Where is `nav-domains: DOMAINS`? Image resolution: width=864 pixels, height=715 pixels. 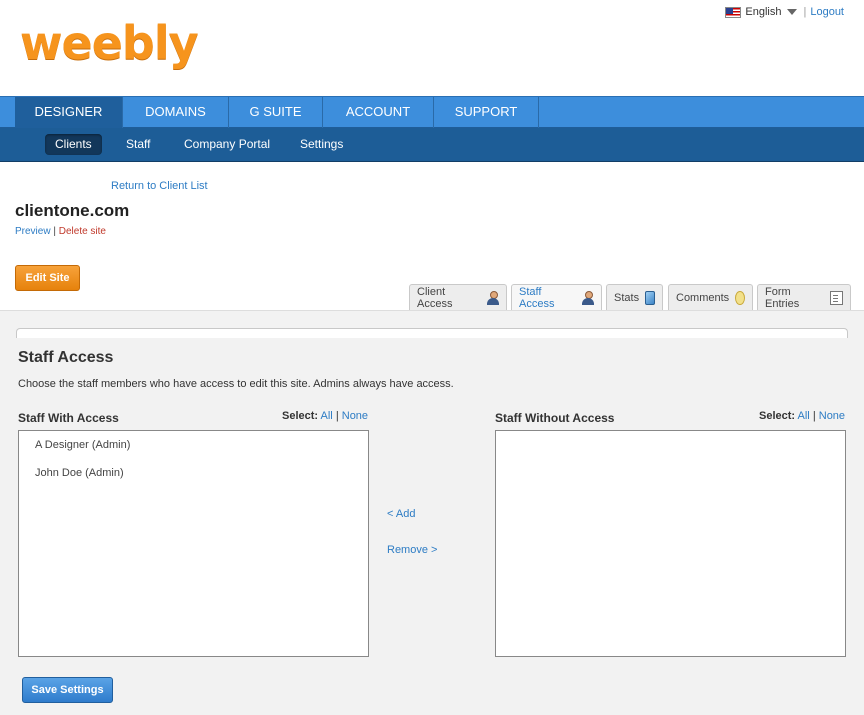 nav-domains: DOMAINS is located at coordinates (176, 112).